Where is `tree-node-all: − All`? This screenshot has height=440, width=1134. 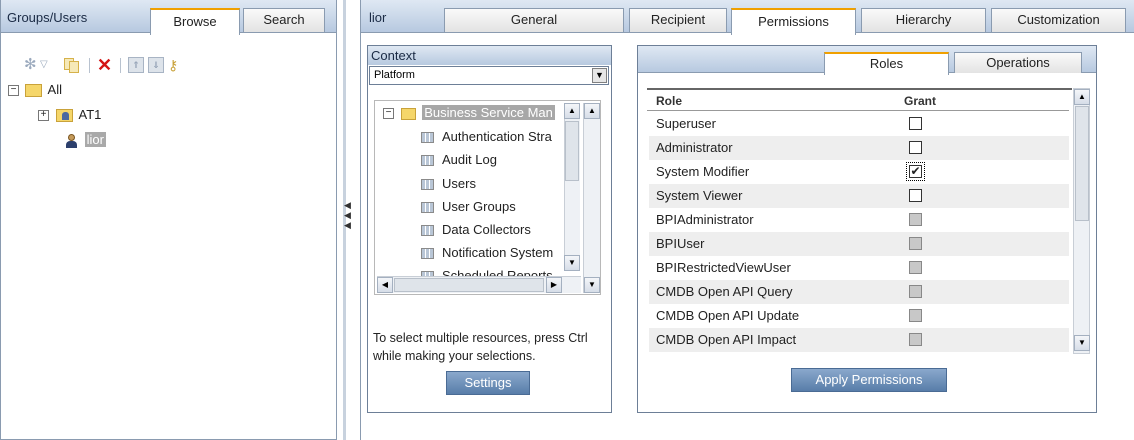
tree-node-all: − All is located at coordinates (35, 90).